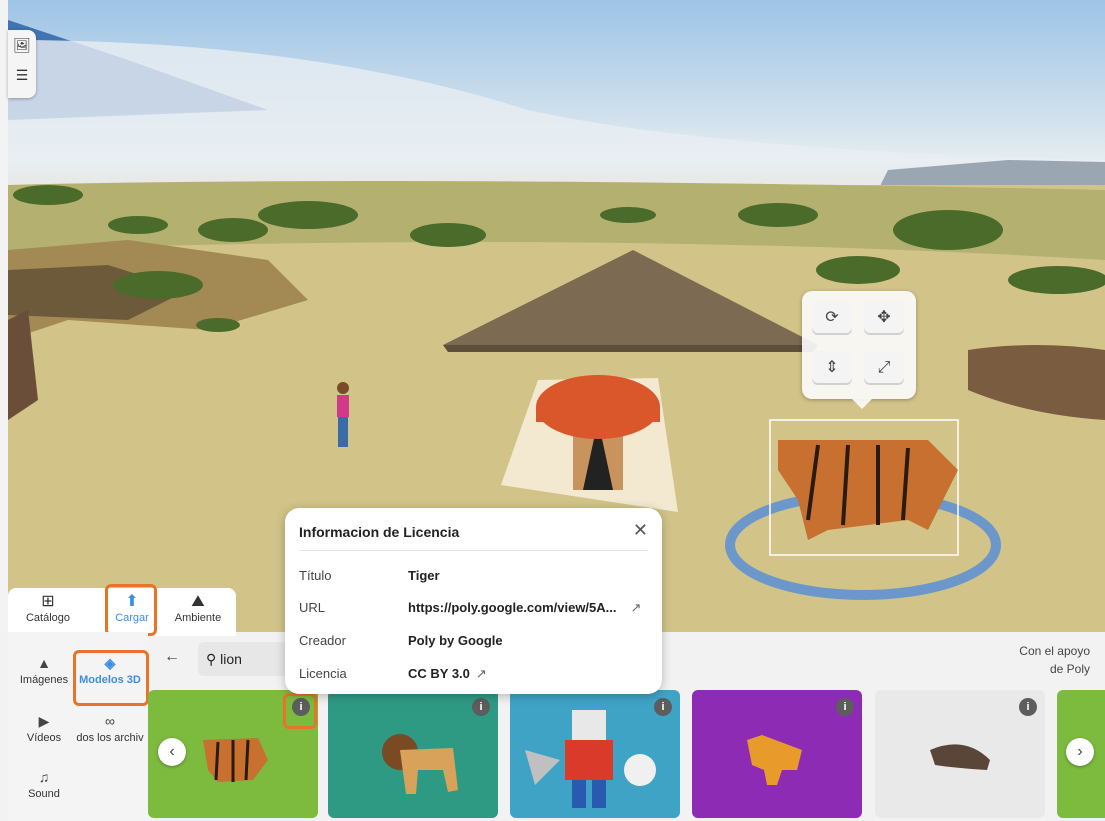 The image size is (1105, 821). What do you see at coordinates (44, 680) in the screenshot?
I see `nav-label: Imágenes` at bounding box center [44, 680].